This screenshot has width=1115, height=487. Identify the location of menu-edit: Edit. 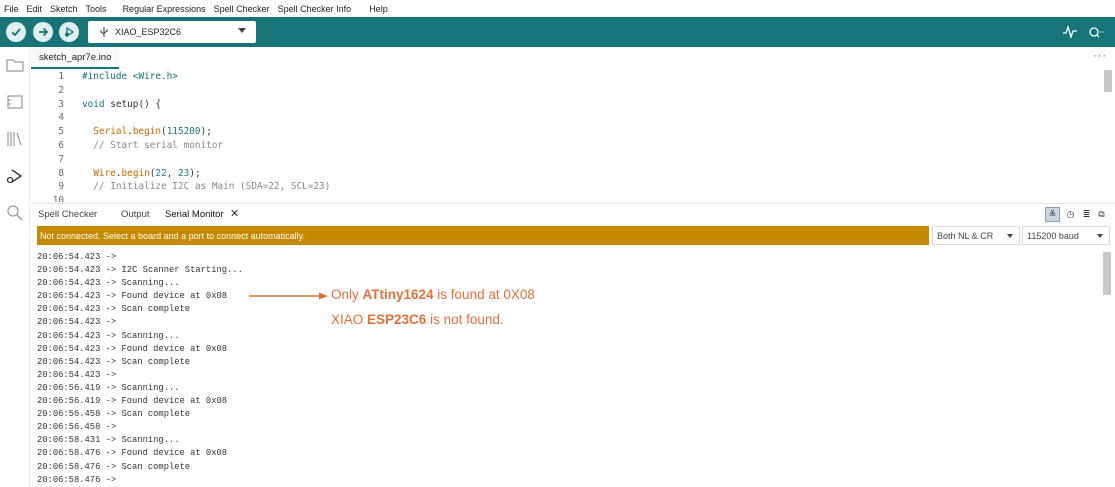
(35, 9).